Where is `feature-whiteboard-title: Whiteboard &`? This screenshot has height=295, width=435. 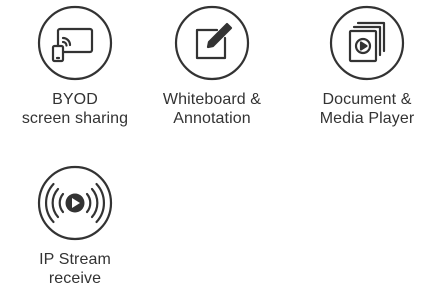
feature-whiteboard-title: Whiteboard & is located at coordinates (212, 99).